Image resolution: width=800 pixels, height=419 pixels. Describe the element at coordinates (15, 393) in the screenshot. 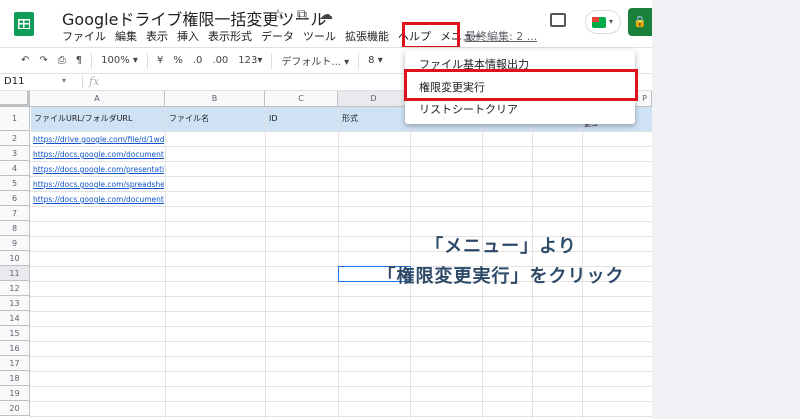

I see `row-header-19: 19` at that location.